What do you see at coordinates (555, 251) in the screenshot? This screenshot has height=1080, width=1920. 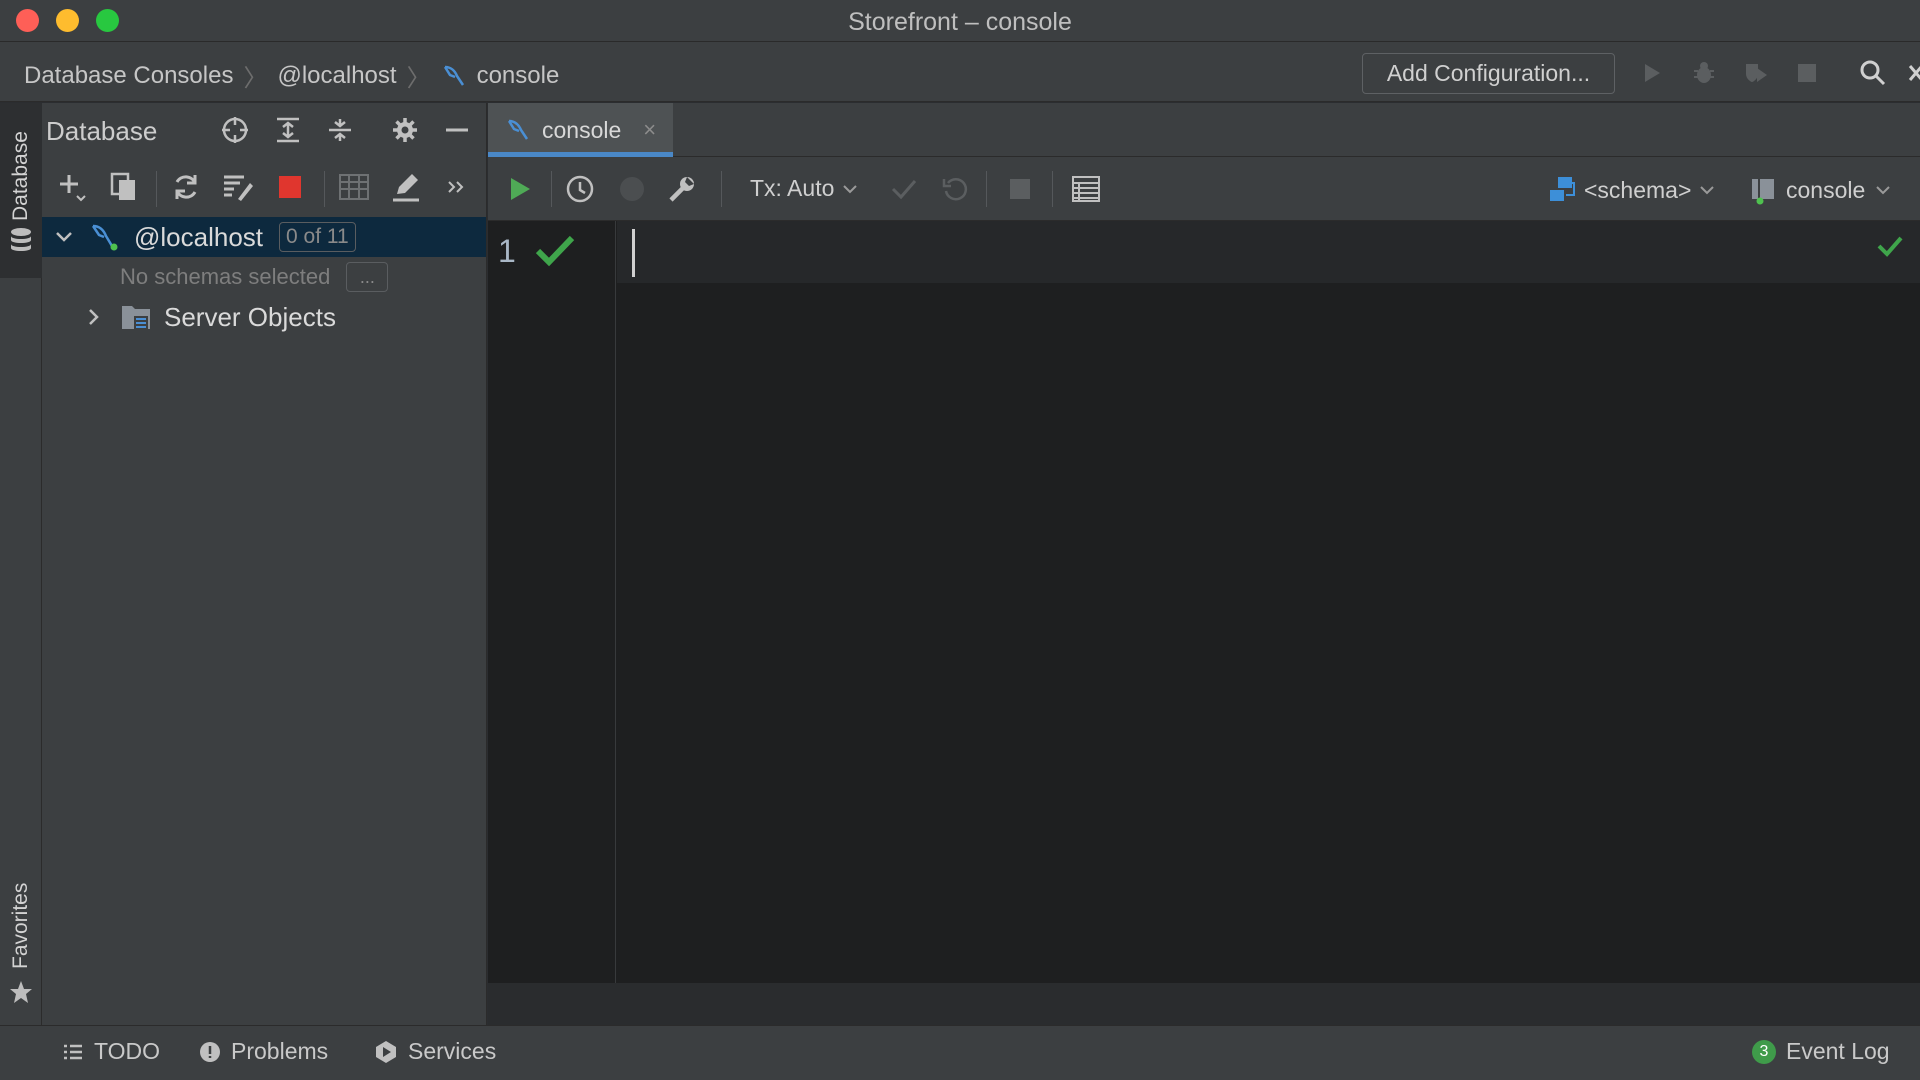 I see `statement-ok-check-icon` at bounding box center [555, 251].